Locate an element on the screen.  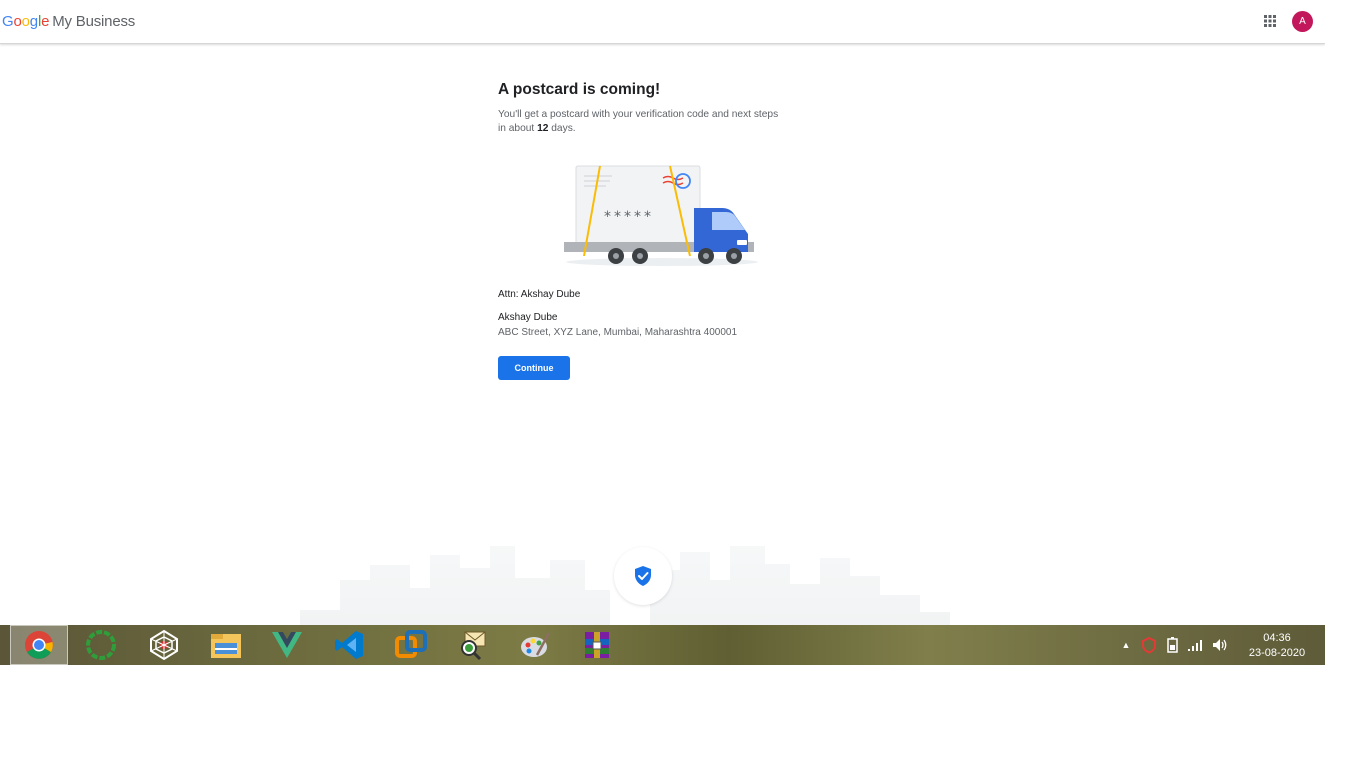
taskbar-clock: 04:36 23-08-2020 is located at coordinates (1277, 646).